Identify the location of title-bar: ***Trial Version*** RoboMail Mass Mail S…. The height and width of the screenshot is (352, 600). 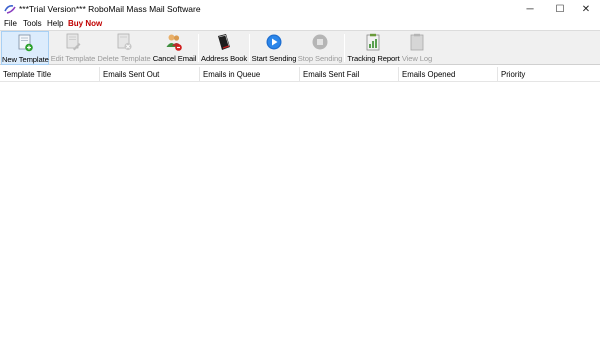
(300, 9).